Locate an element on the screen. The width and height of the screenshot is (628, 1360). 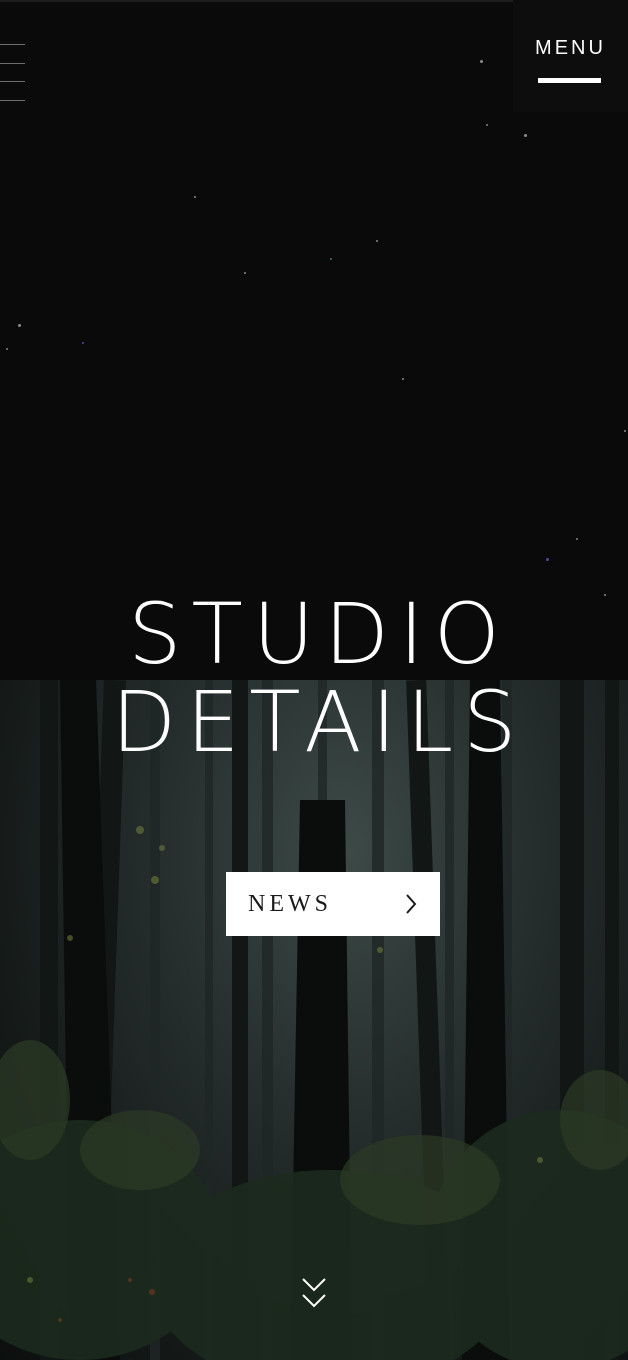
side-decoration-lines is located at coordinates (12, 81).